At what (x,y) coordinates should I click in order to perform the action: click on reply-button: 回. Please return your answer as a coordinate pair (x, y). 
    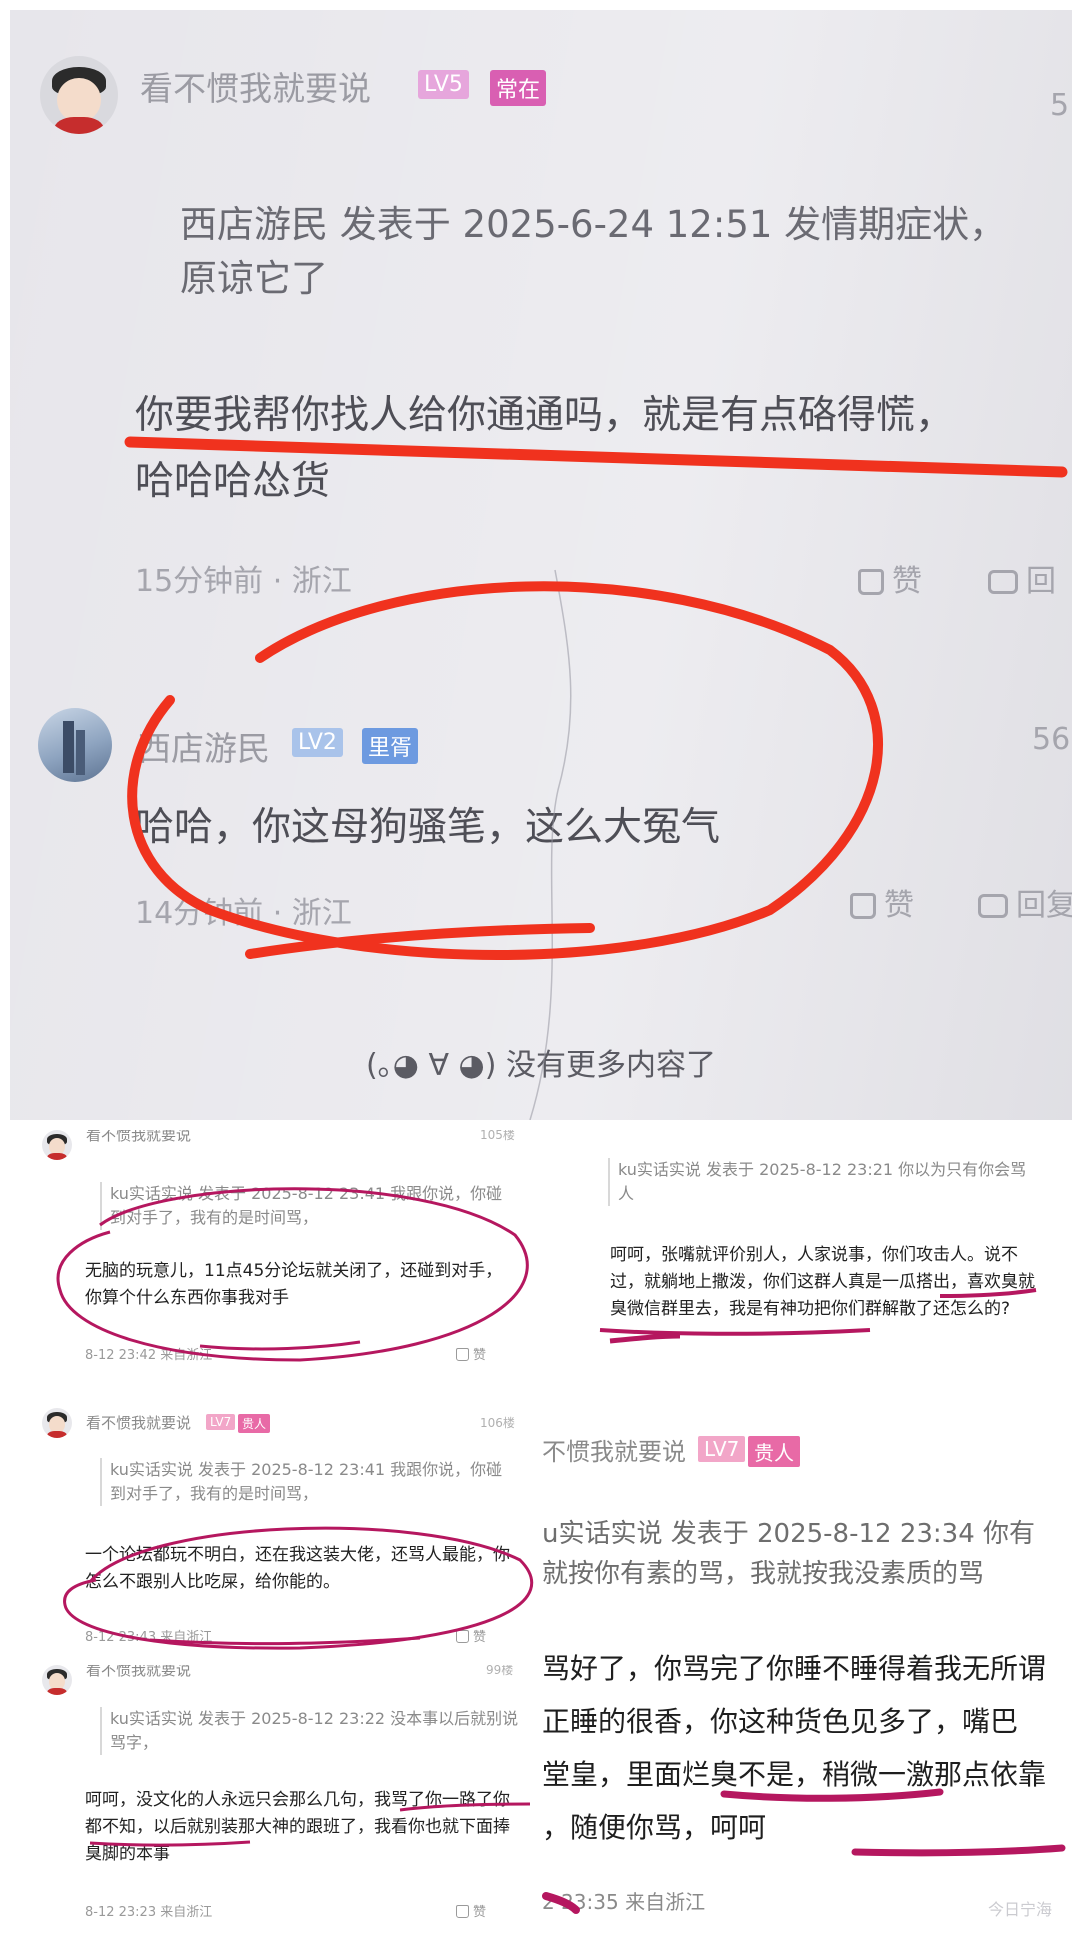
    Looking at the image, I should click on (1022, 578).